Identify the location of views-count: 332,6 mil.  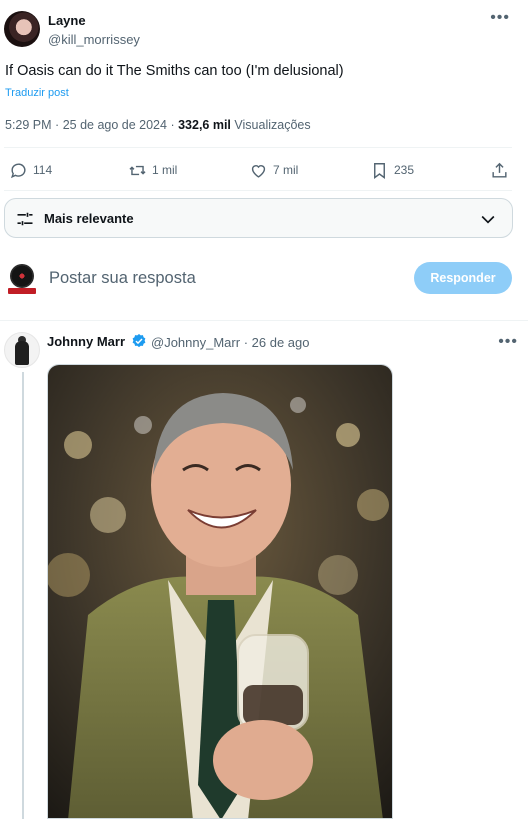
(204, 125).